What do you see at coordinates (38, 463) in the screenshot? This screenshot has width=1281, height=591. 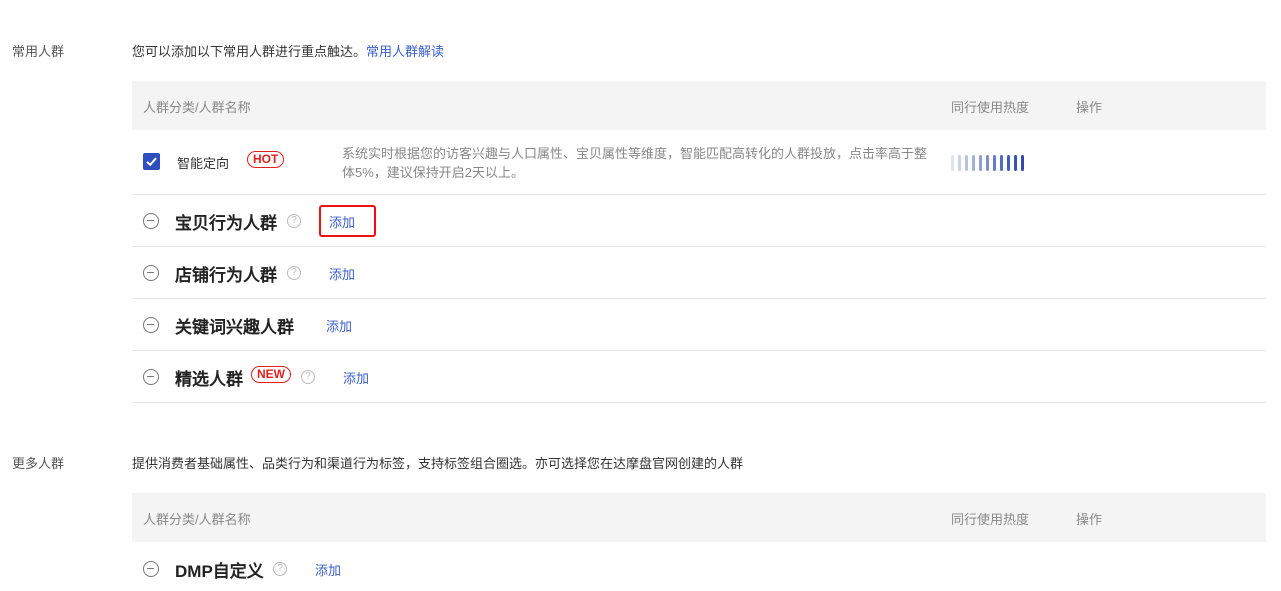 I see `section-label-more: 更多人群` at bounding box center [38, 463].